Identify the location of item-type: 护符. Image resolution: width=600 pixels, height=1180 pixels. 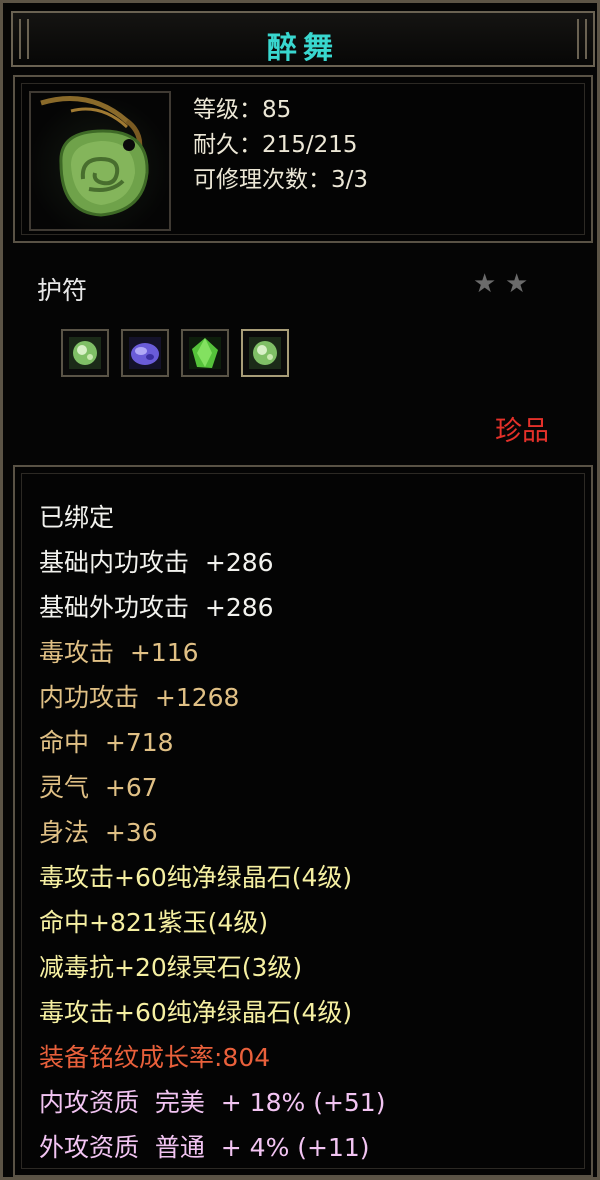
(62, 290).